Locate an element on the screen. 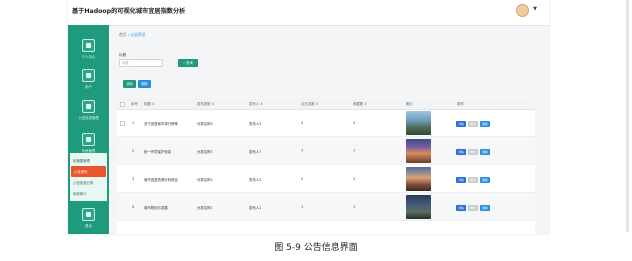 The image size is (632, 261). cell-author: 发布人3 is located at coordinates (255, 124).